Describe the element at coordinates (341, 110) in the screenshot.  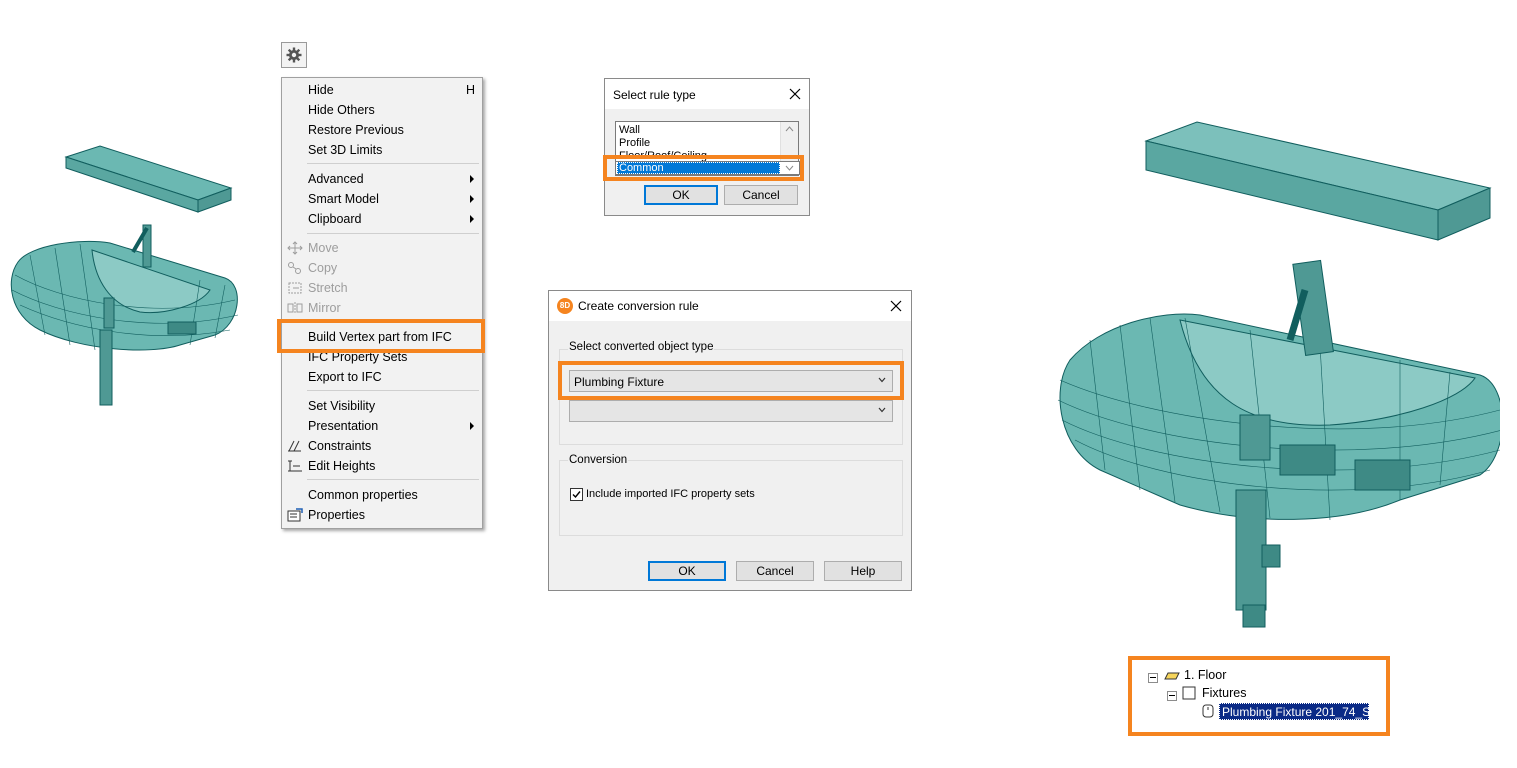
I see `menu-item-label: Hide Others` at that location.